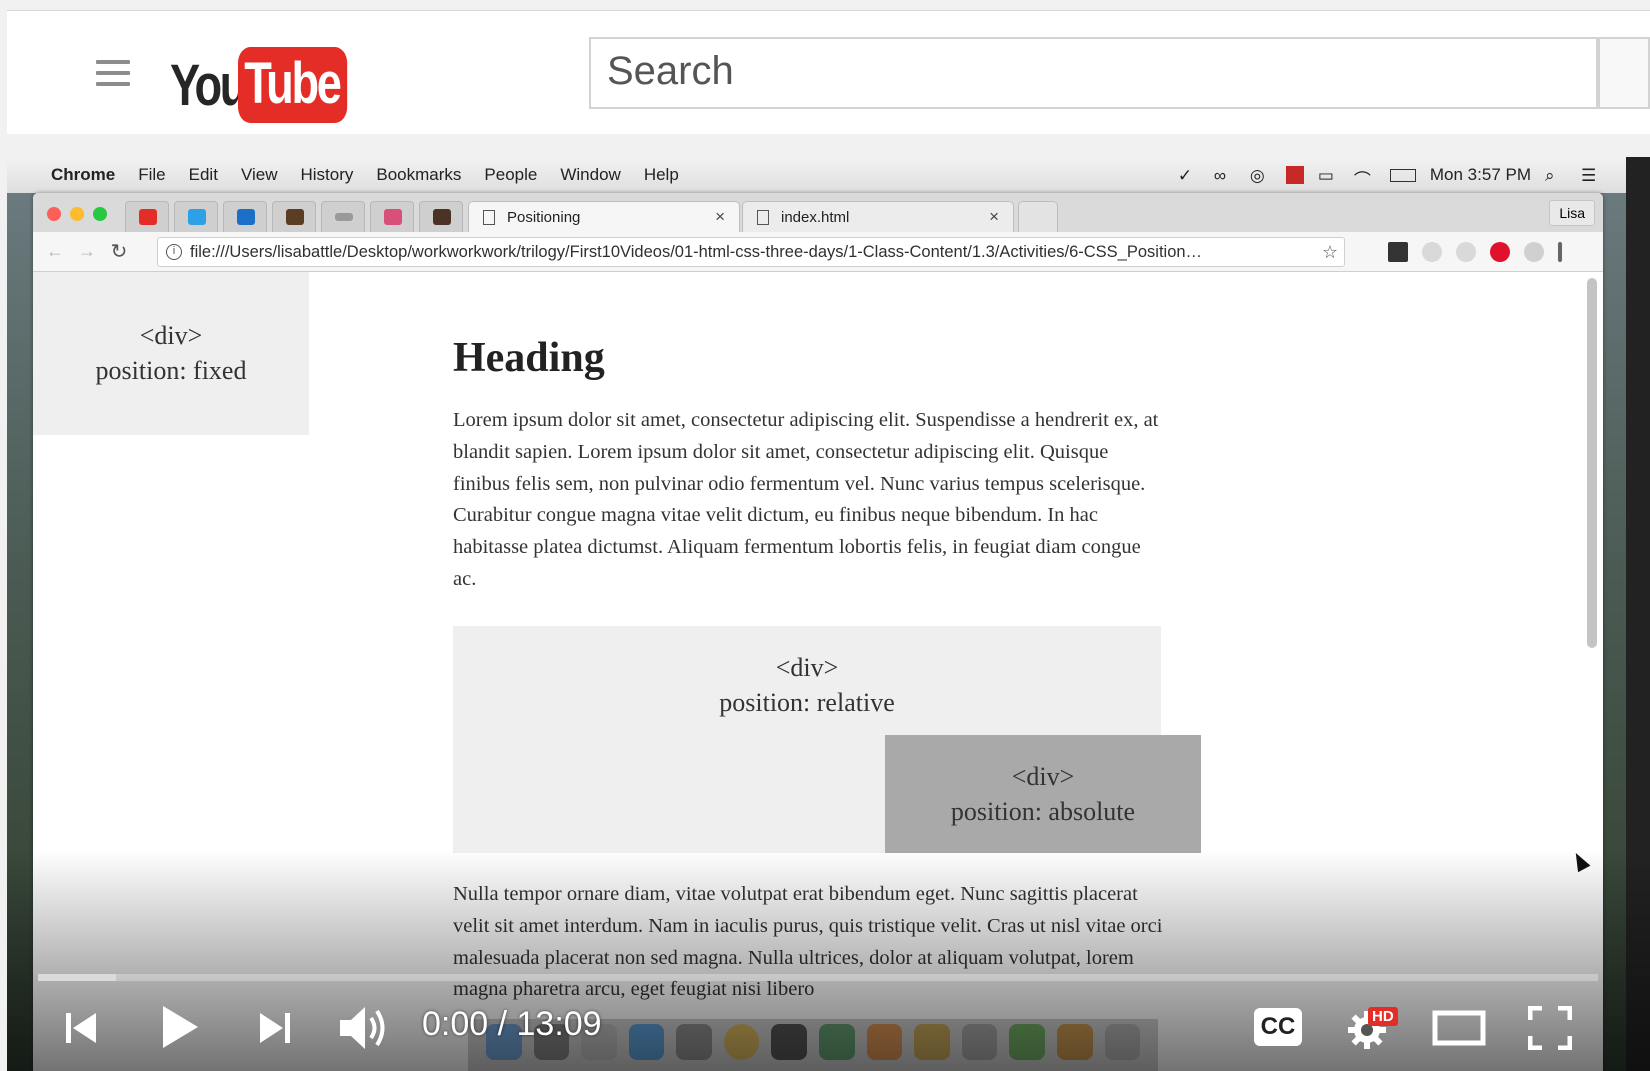  I want to click on mouse-cursor-icon, so click(1580, 861).